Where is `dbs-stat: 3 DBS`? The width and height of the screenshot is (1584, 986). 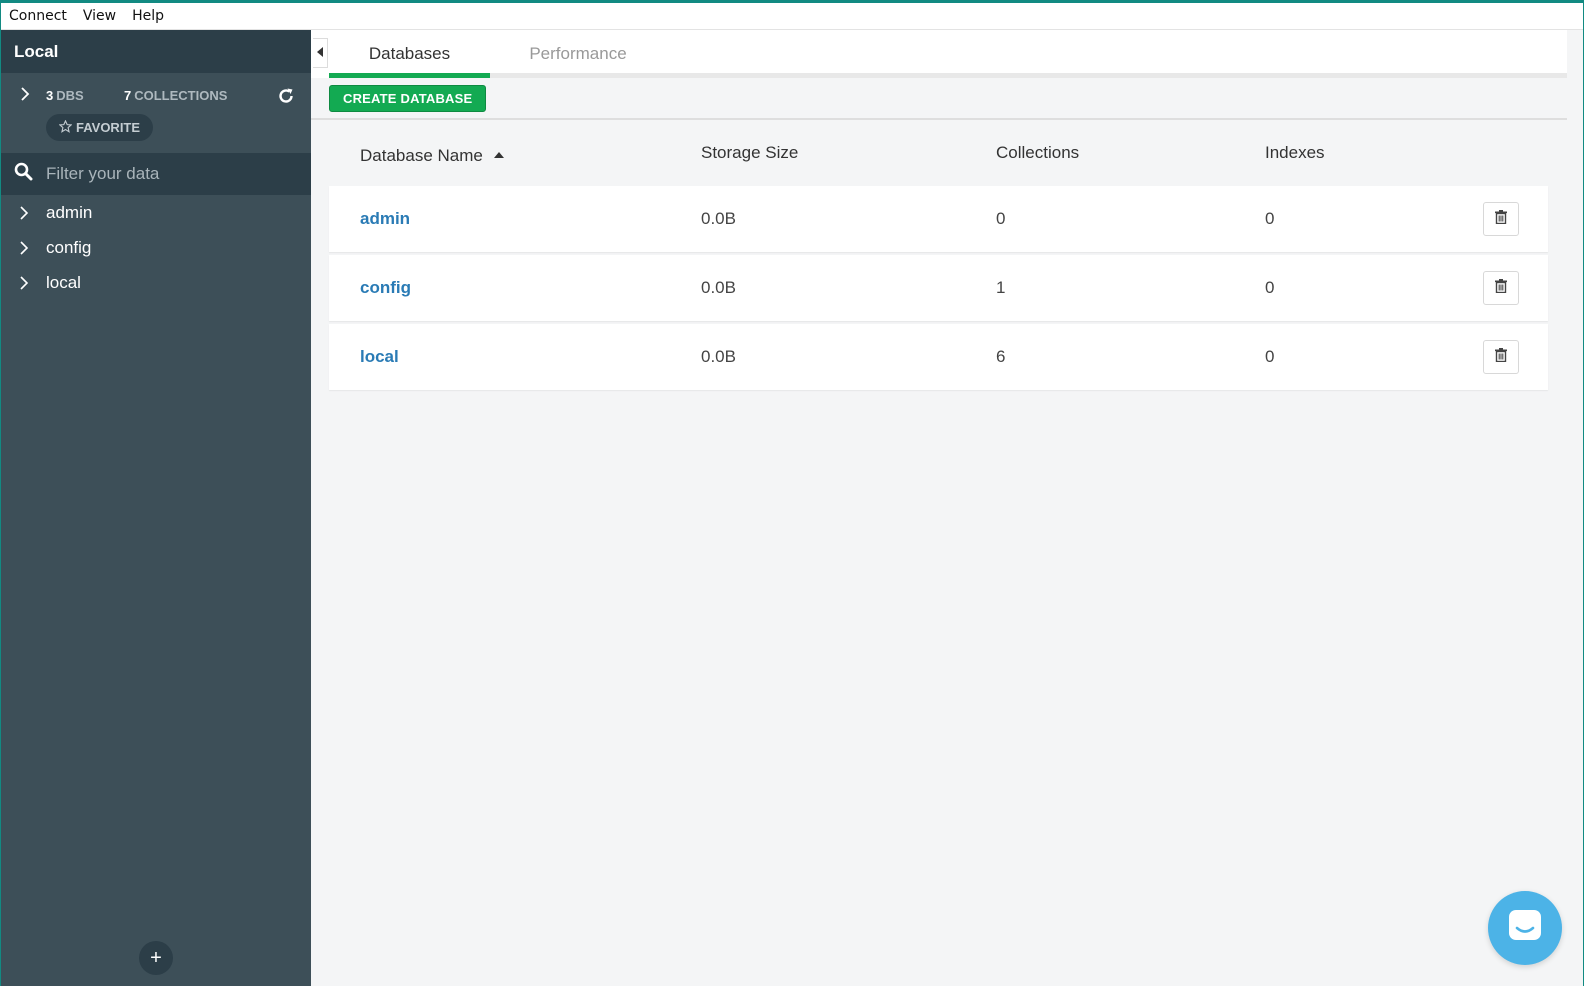
dbs-stat: 3 DBS is located at coordinates (65, 95).